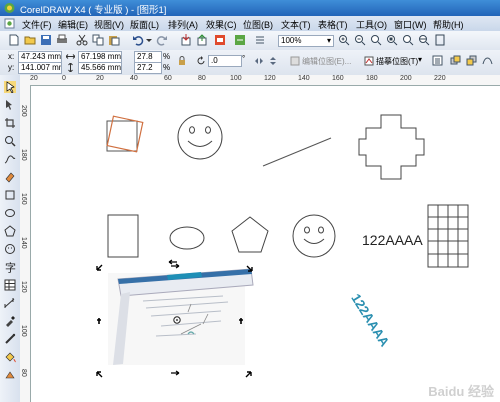 This screenshot has height=402, width=500. What do you see at coordinates (34, 78) in the screenshot?
I see `h-tick: 20` at bounding box center [34, 78].